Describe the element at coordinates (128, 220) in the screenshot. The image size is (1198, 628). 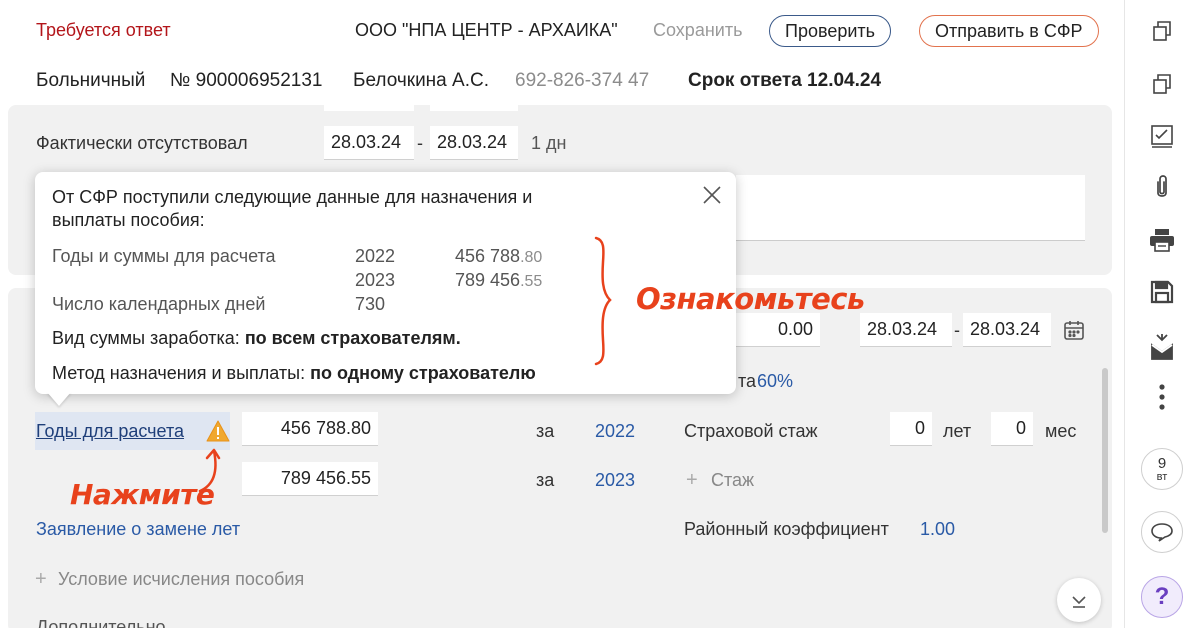
I see `popup-title-line2: выплаты пособия:` at that location.